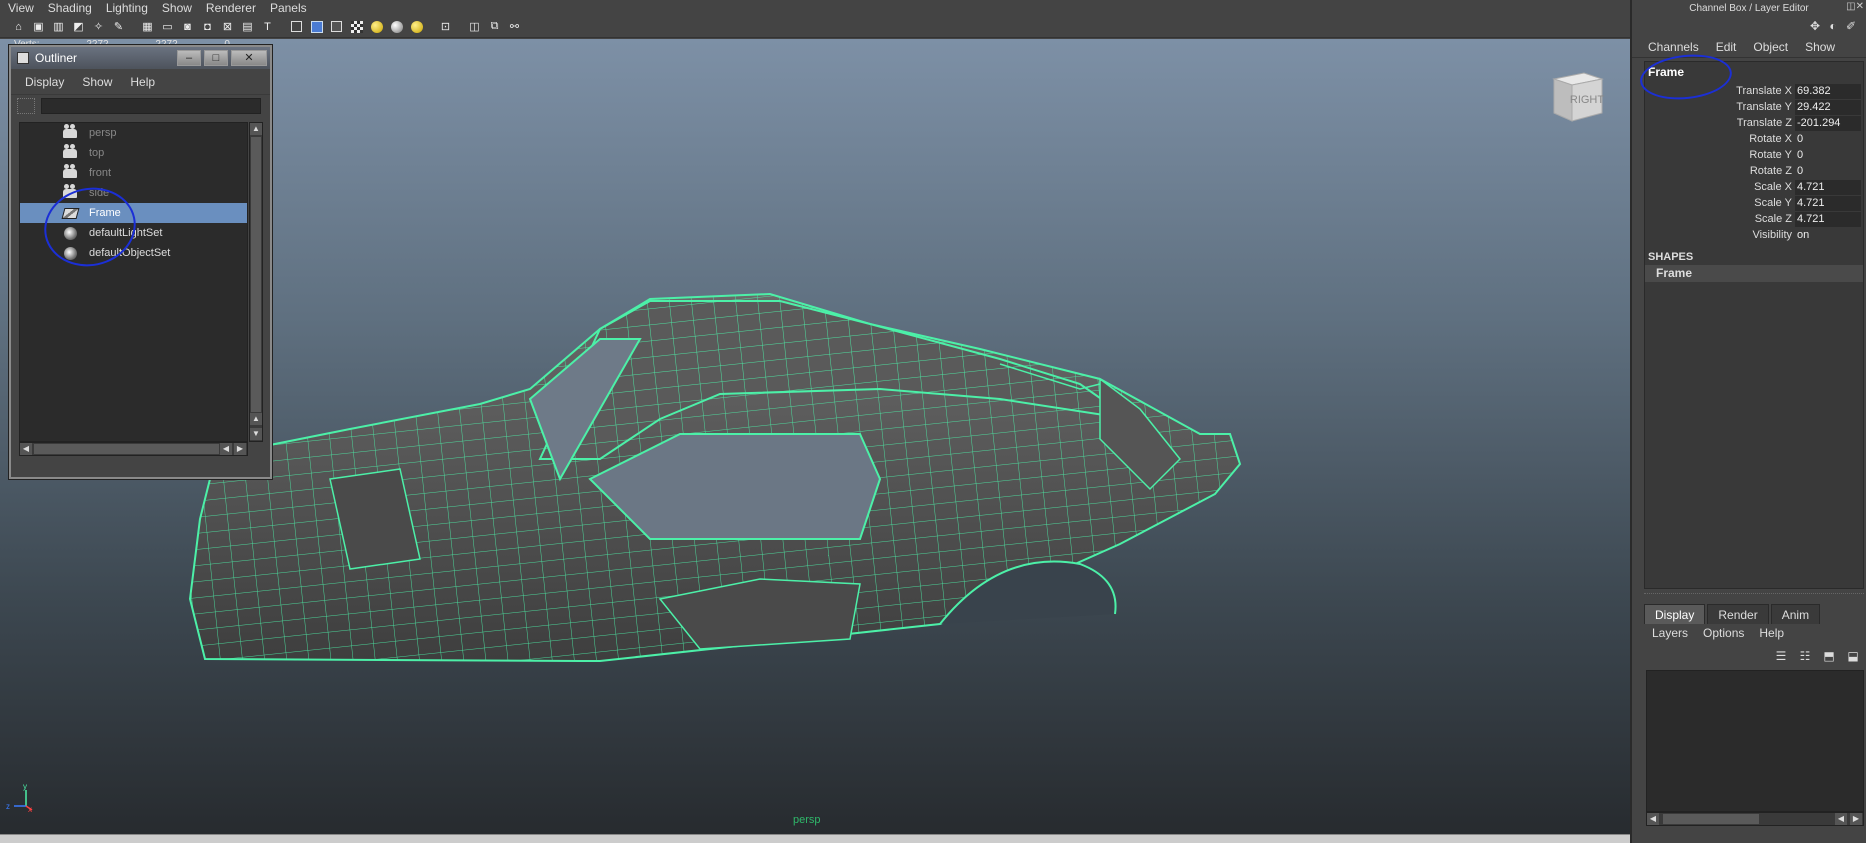 This screenshot has width=1866, height=843. What do you see at coordinates (1820, 47) in the screenshot?
I see `channel-box-menu-show: Show` at bounding box center [1820, 47].